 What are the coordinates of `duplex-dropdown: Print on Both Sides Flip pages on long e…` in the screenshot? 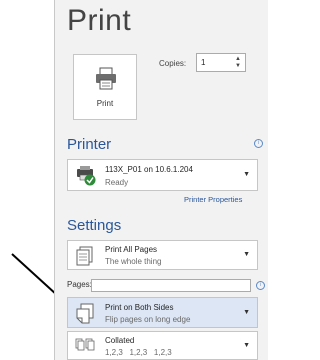 It's located at (162, 312).